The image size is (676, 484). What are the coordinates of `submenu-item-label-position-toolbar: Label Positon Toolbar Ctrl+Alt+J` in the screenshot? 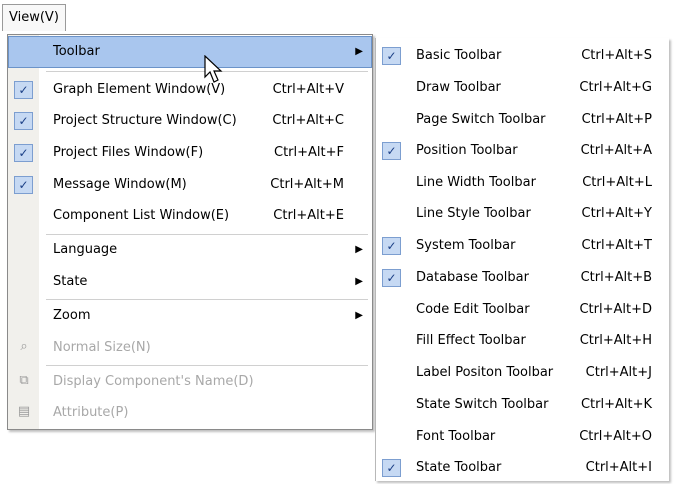 It's located at (522, 373).